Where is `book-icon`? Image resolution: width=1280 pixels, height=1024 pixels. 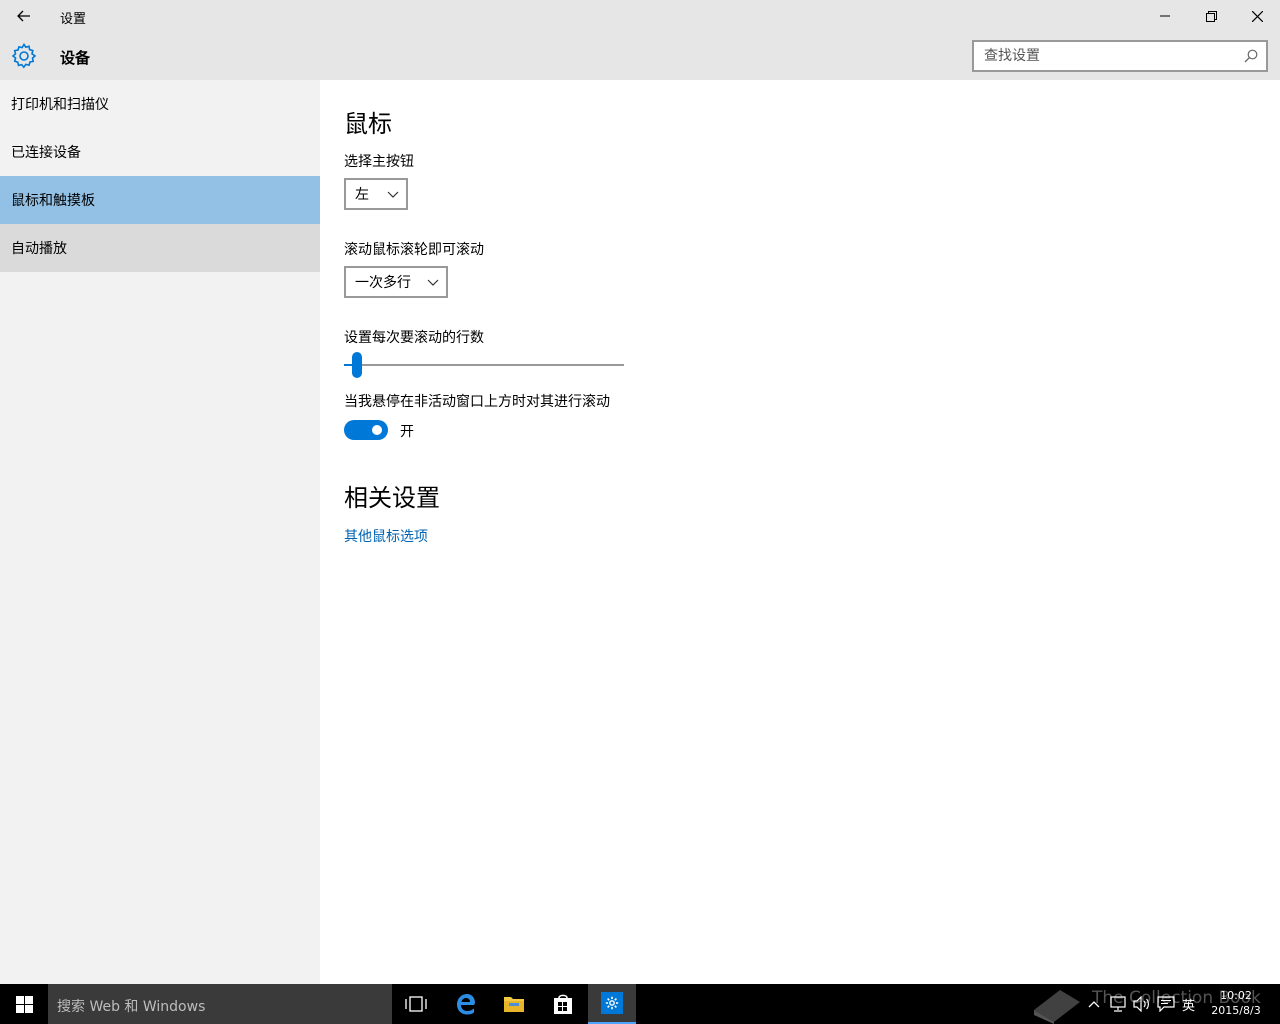
book-icon is located at coordinates (1057, 1007).